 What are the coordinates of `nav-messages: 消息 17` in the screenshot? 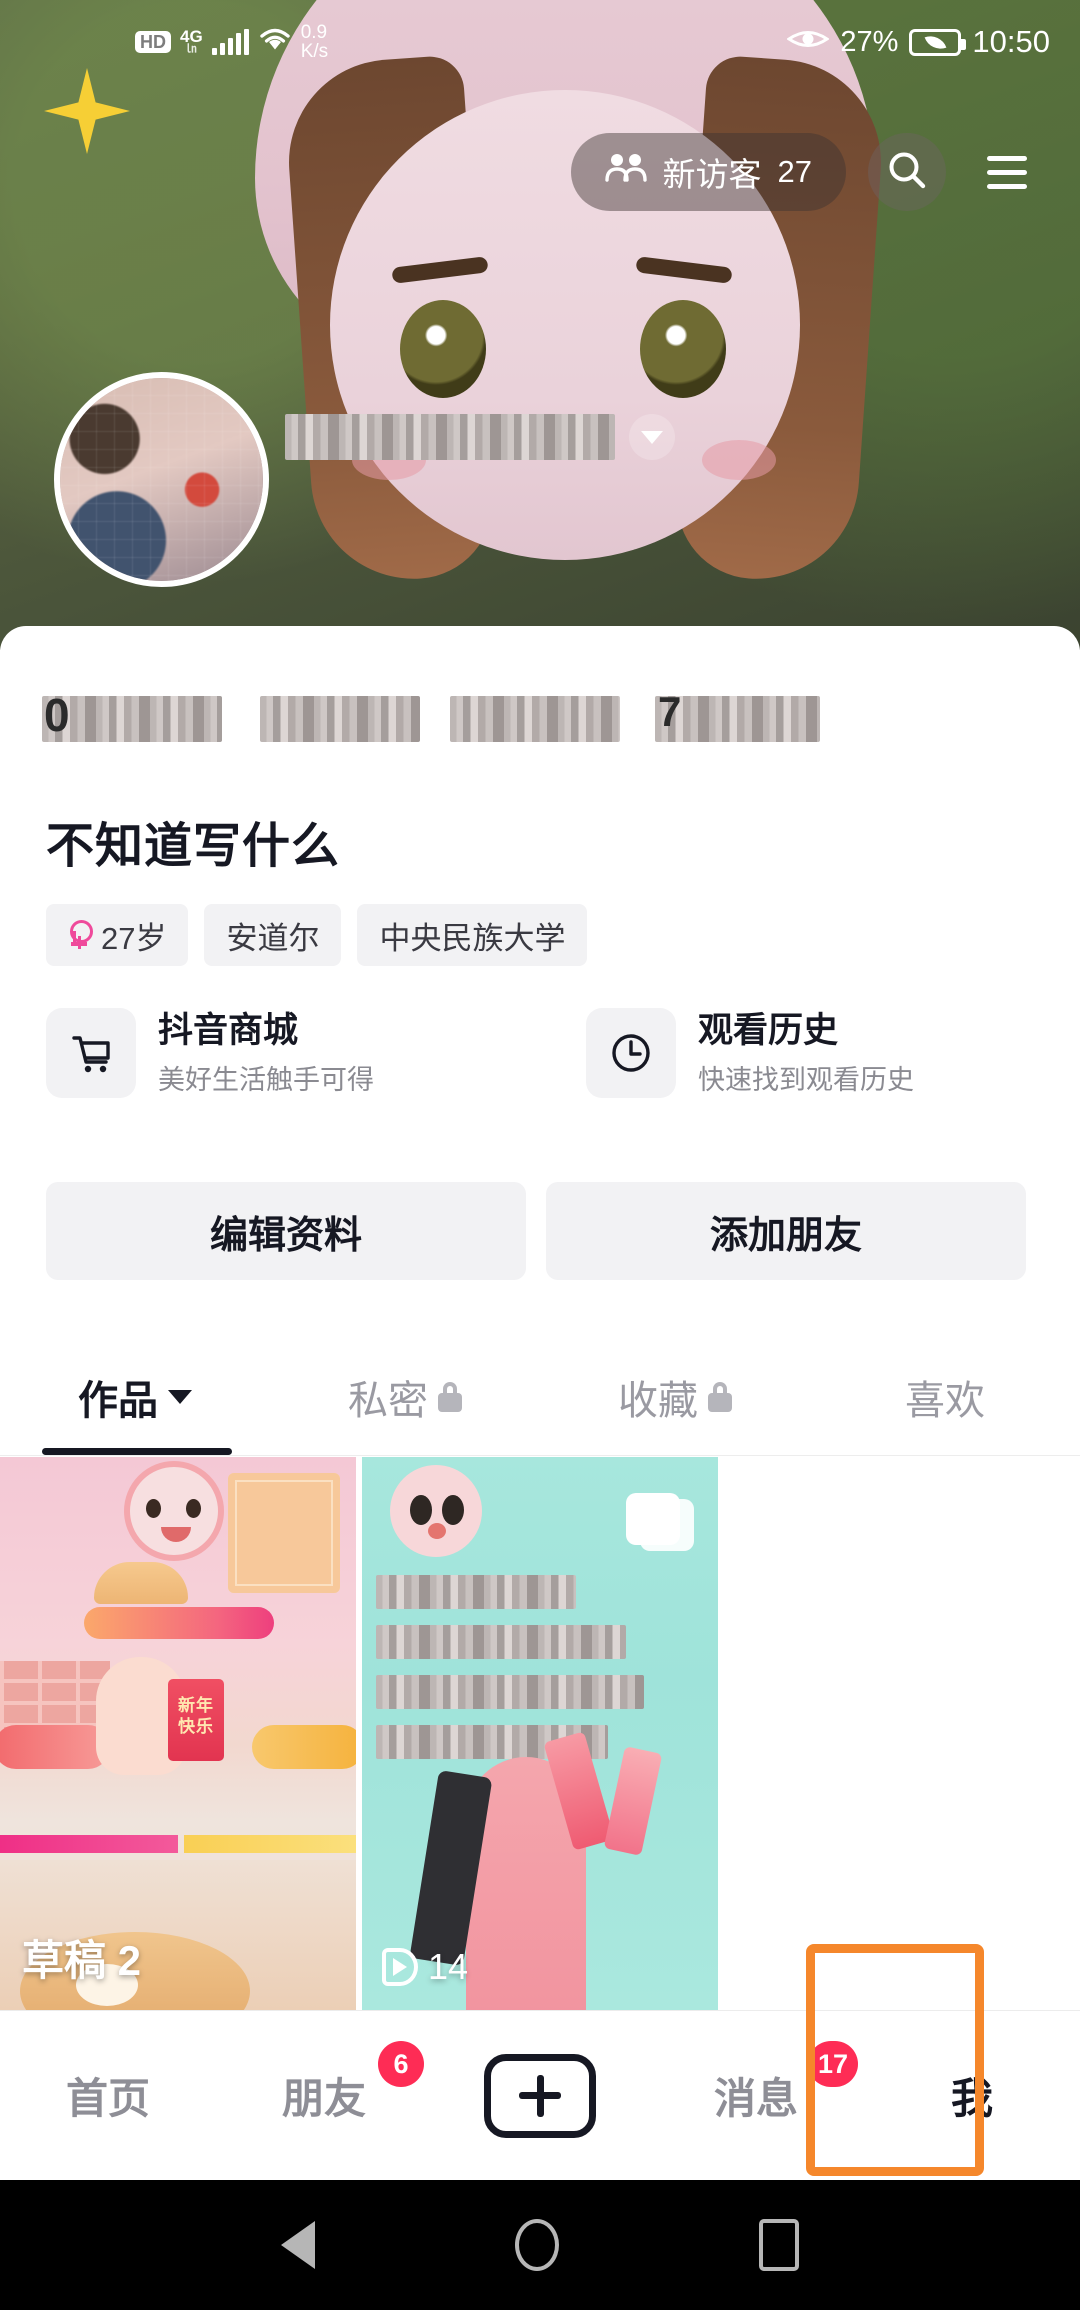 It's located at (756, 2095).